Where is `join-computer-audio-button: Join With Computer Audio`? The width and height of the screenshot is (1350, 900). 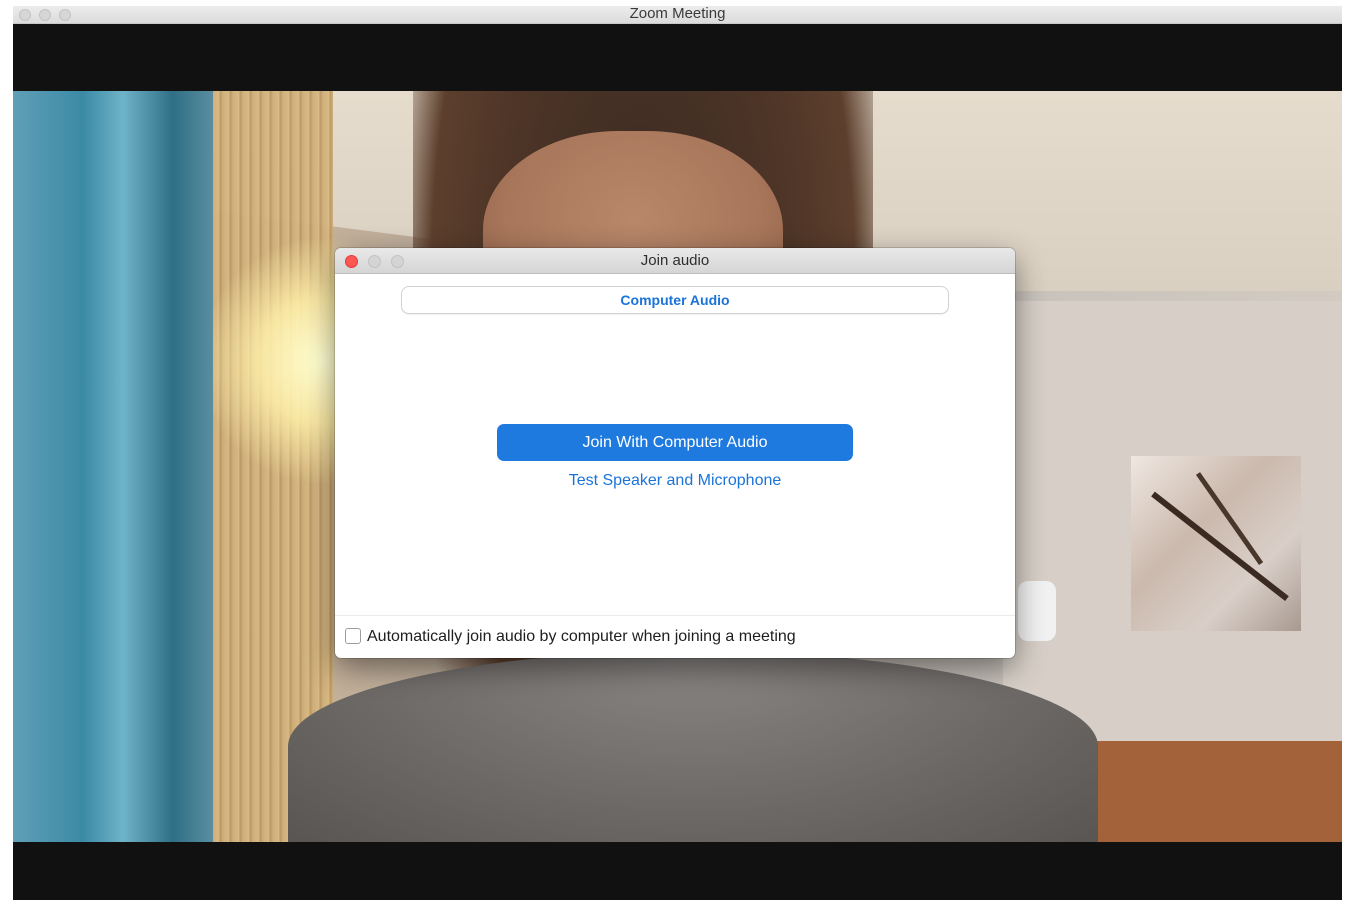
join-computer-audio-button: Join With Computer Audio is located at coordinates (675, 442).